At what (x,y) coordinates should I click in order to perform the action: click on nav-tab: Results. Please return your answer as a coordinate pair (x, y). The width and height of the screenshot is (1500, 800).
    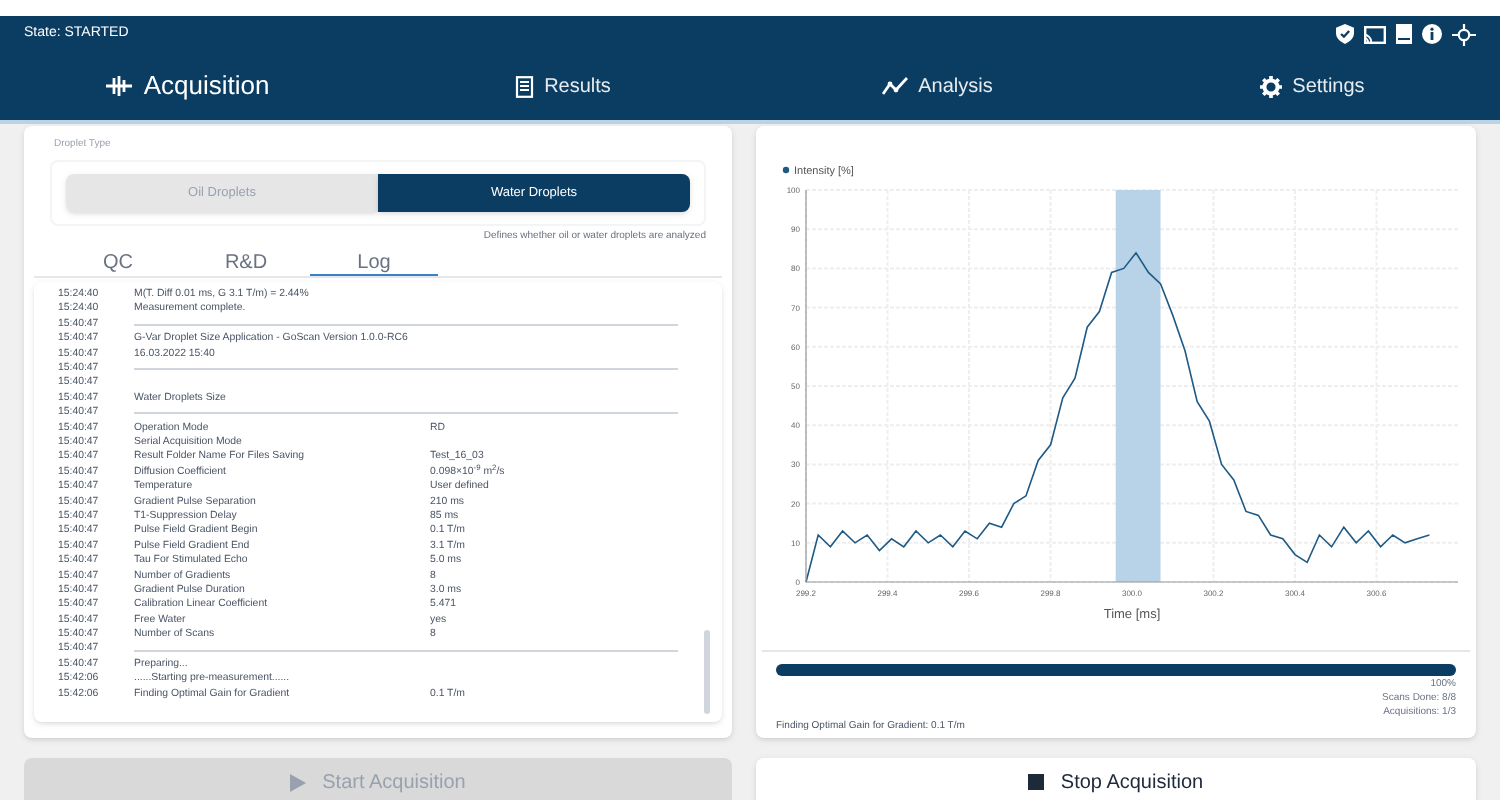
    Looking at the image, I should click on (562, 86).